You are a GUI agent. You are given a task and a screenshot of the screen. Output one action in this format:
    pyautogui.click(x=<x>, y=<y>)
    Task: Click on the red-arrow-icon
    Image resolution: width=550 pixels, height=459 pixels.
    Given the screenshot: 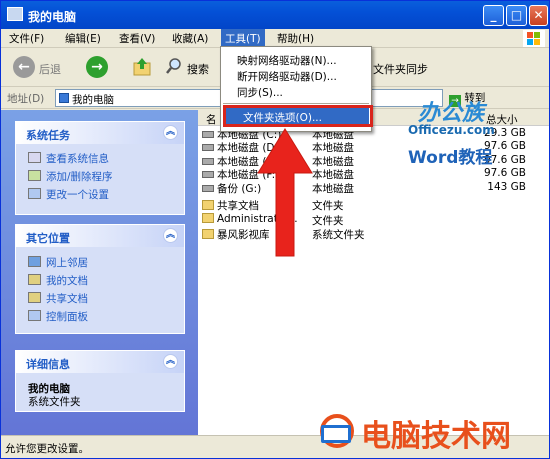 What is the action you would take?
    pyautogui.click(x=285, y=192)
    